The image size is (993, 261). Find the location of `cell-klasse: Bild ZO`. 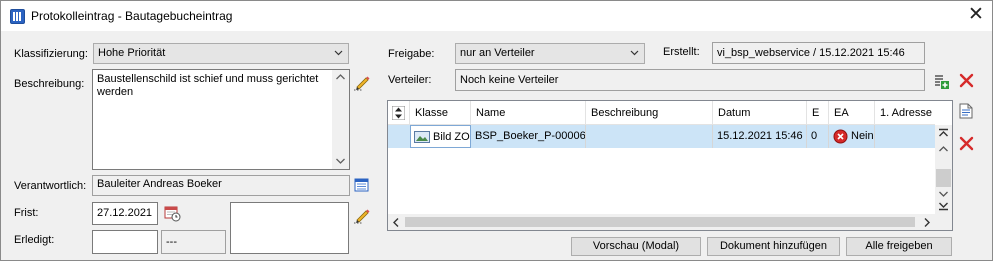

cell-klasse: Bild ZO is located at coordinates (440, 136).